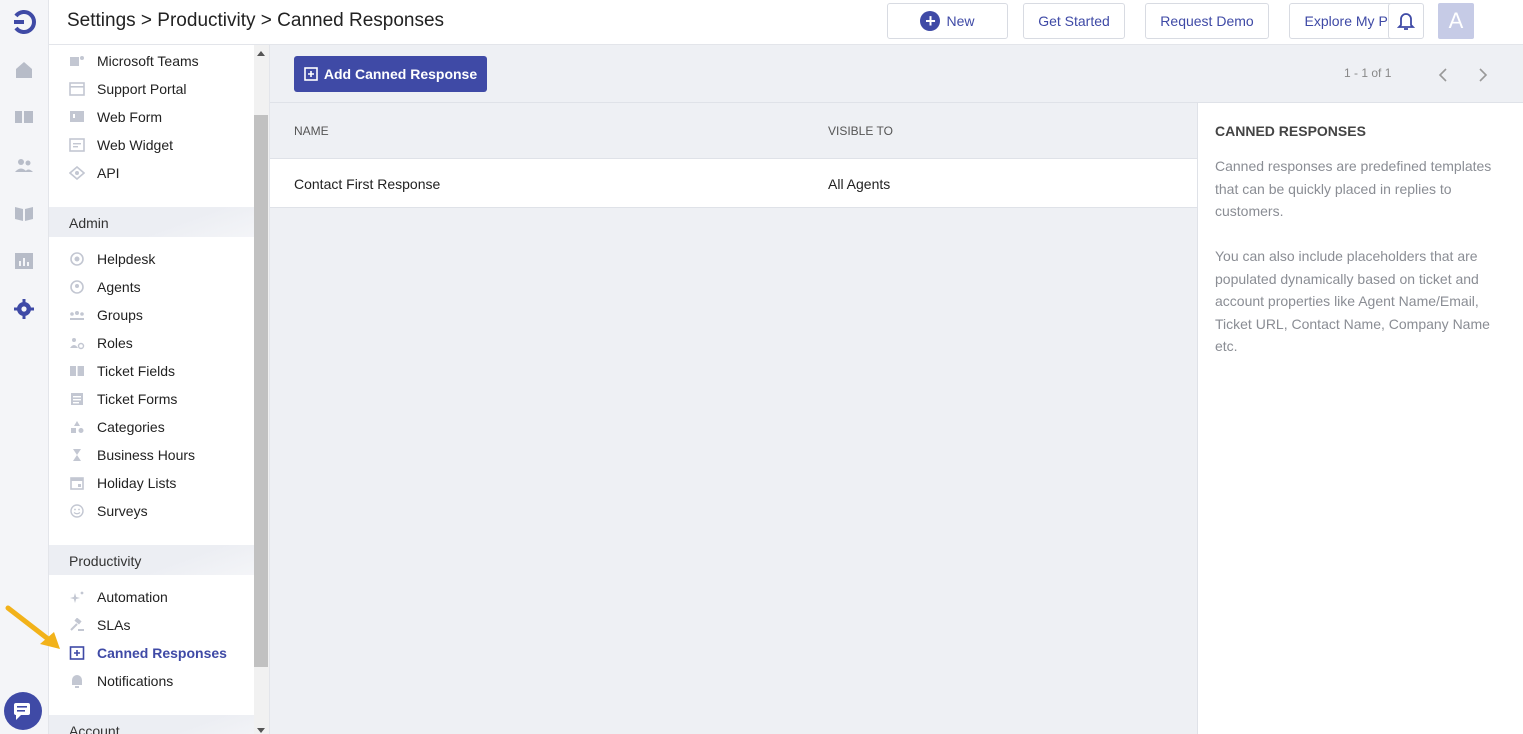  I want to click on sidebar-item-slas: SLAs, so click(151, 625).